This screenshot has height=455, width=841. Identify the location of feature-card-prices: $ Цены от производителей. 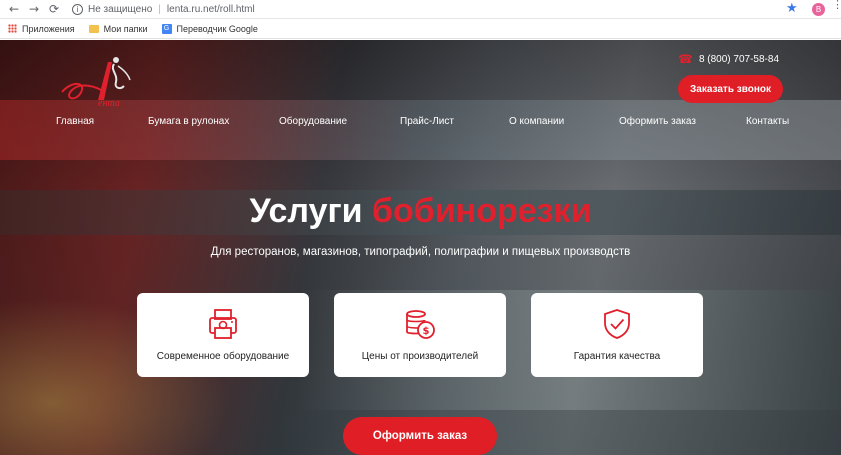
(420, 335).